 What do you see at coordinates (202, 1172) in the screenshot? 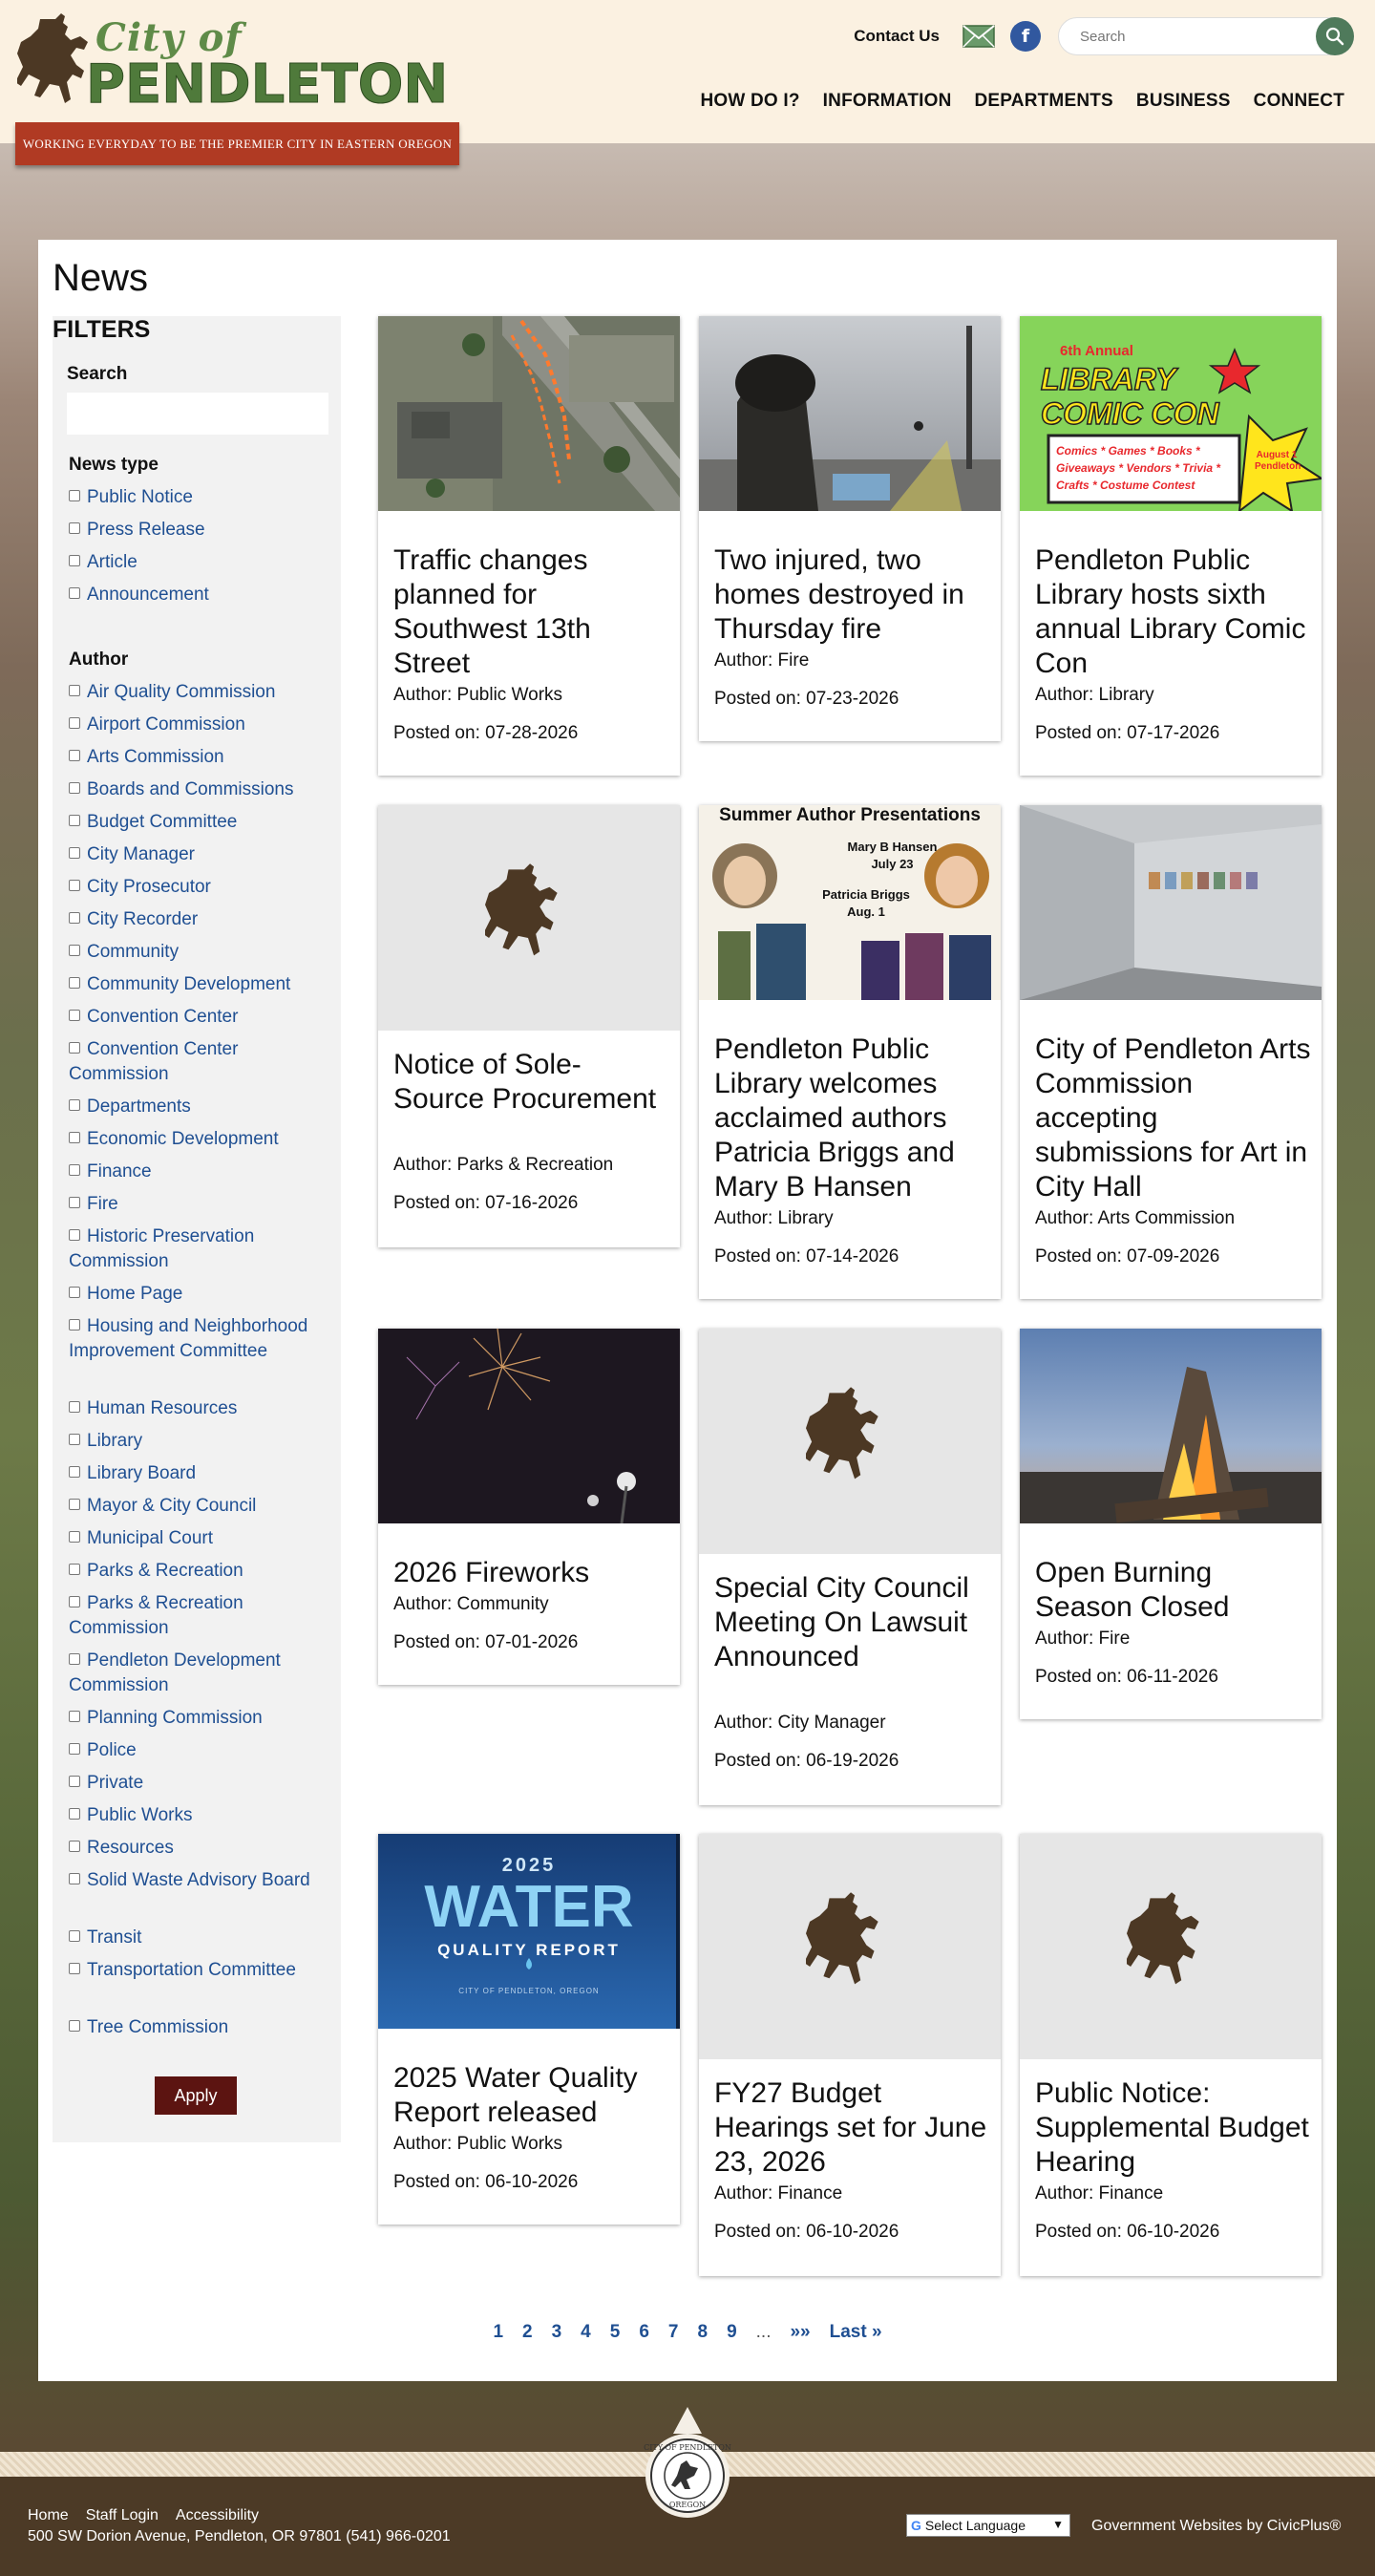
I see `filter-author: Finance` at bounding box center [202, 1172].